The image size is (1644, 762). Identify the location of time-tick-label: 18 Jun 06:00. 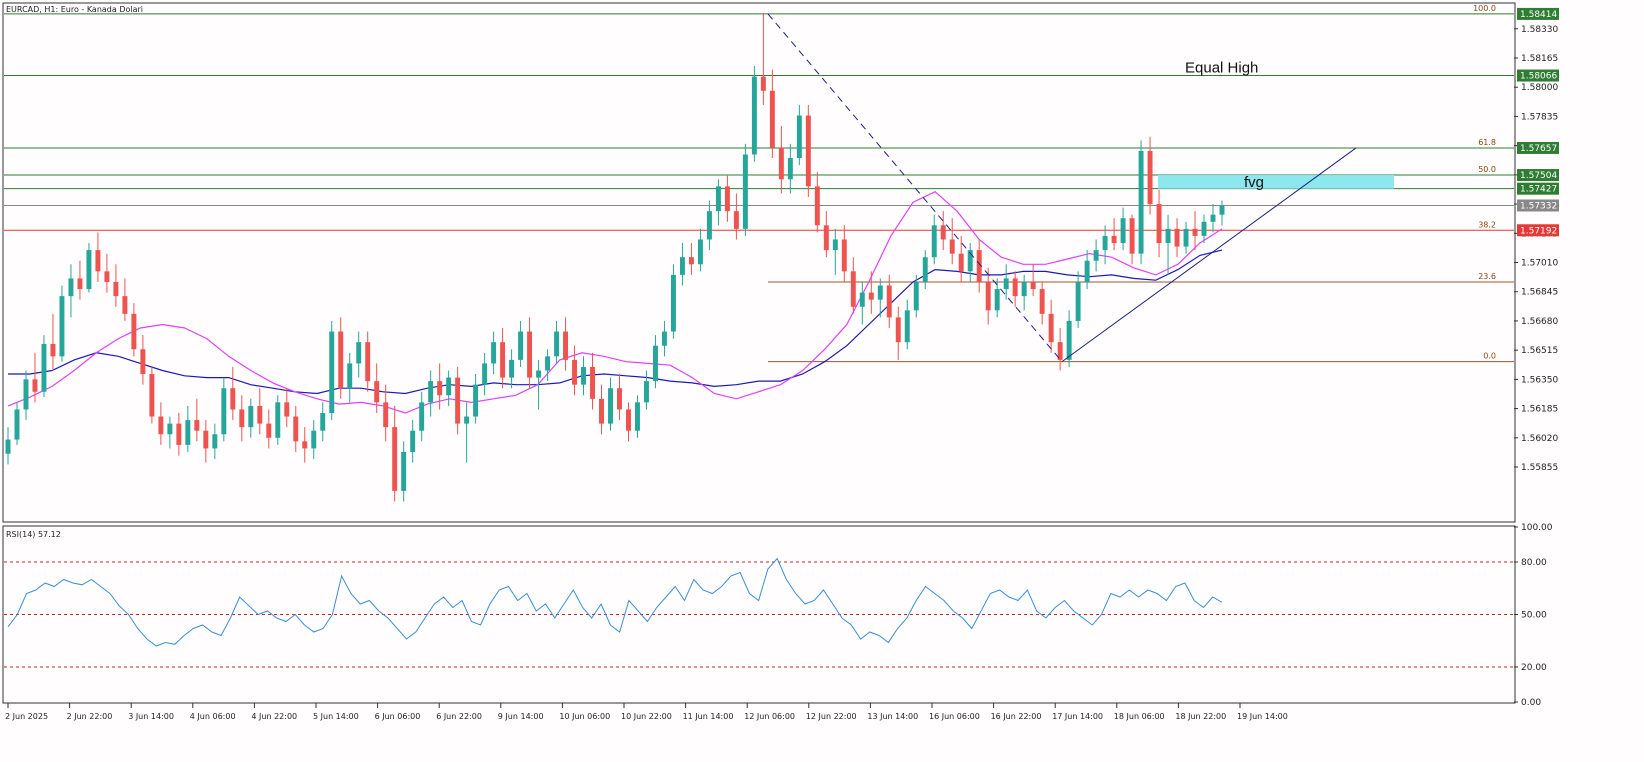
(1139, 716).